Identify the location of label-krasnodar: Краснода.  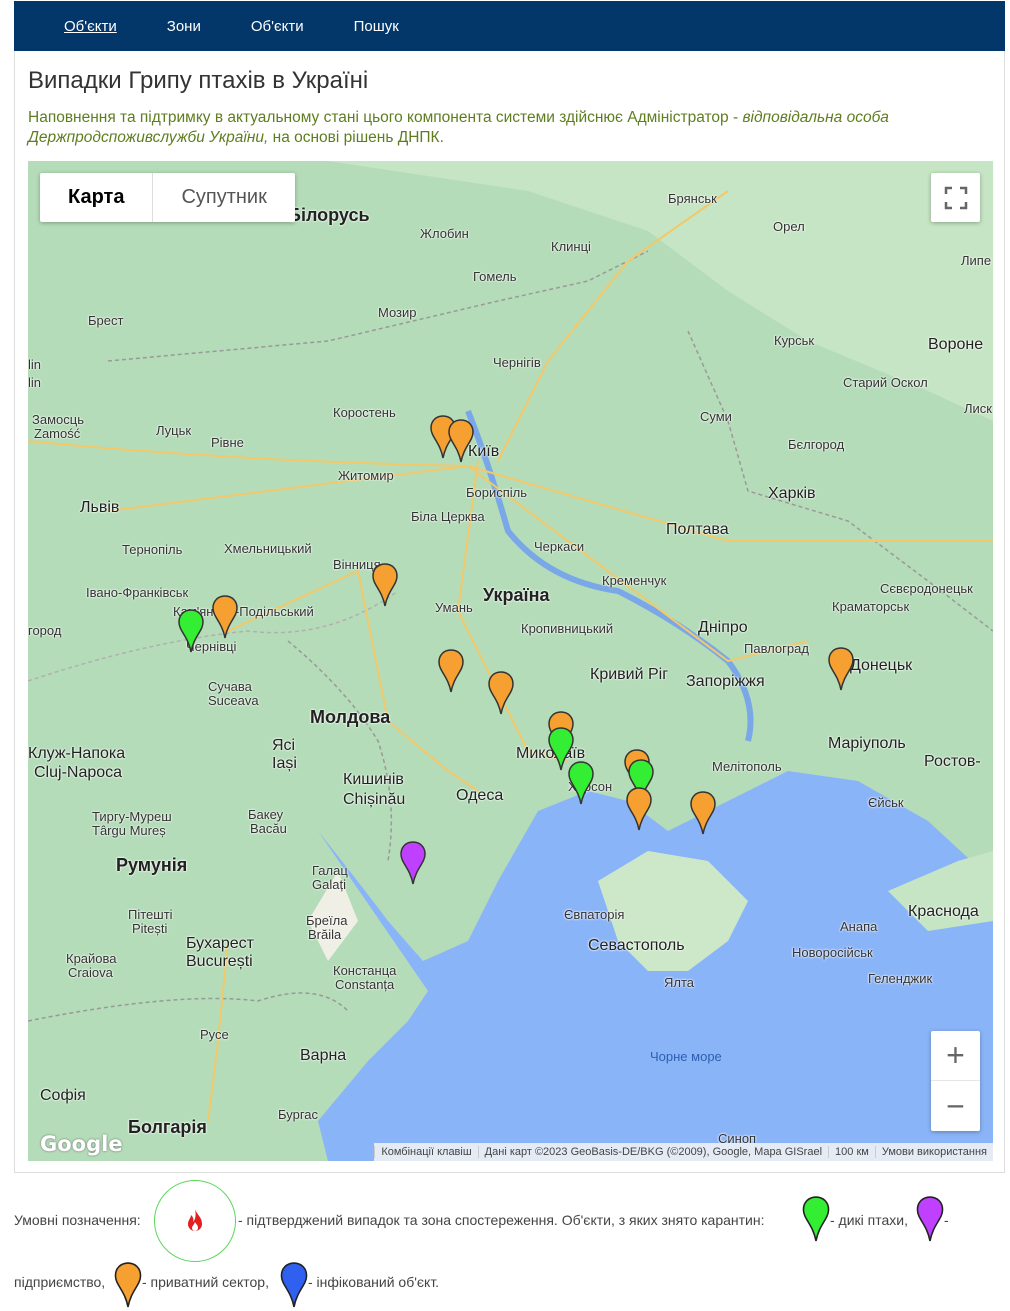
(943, 911).